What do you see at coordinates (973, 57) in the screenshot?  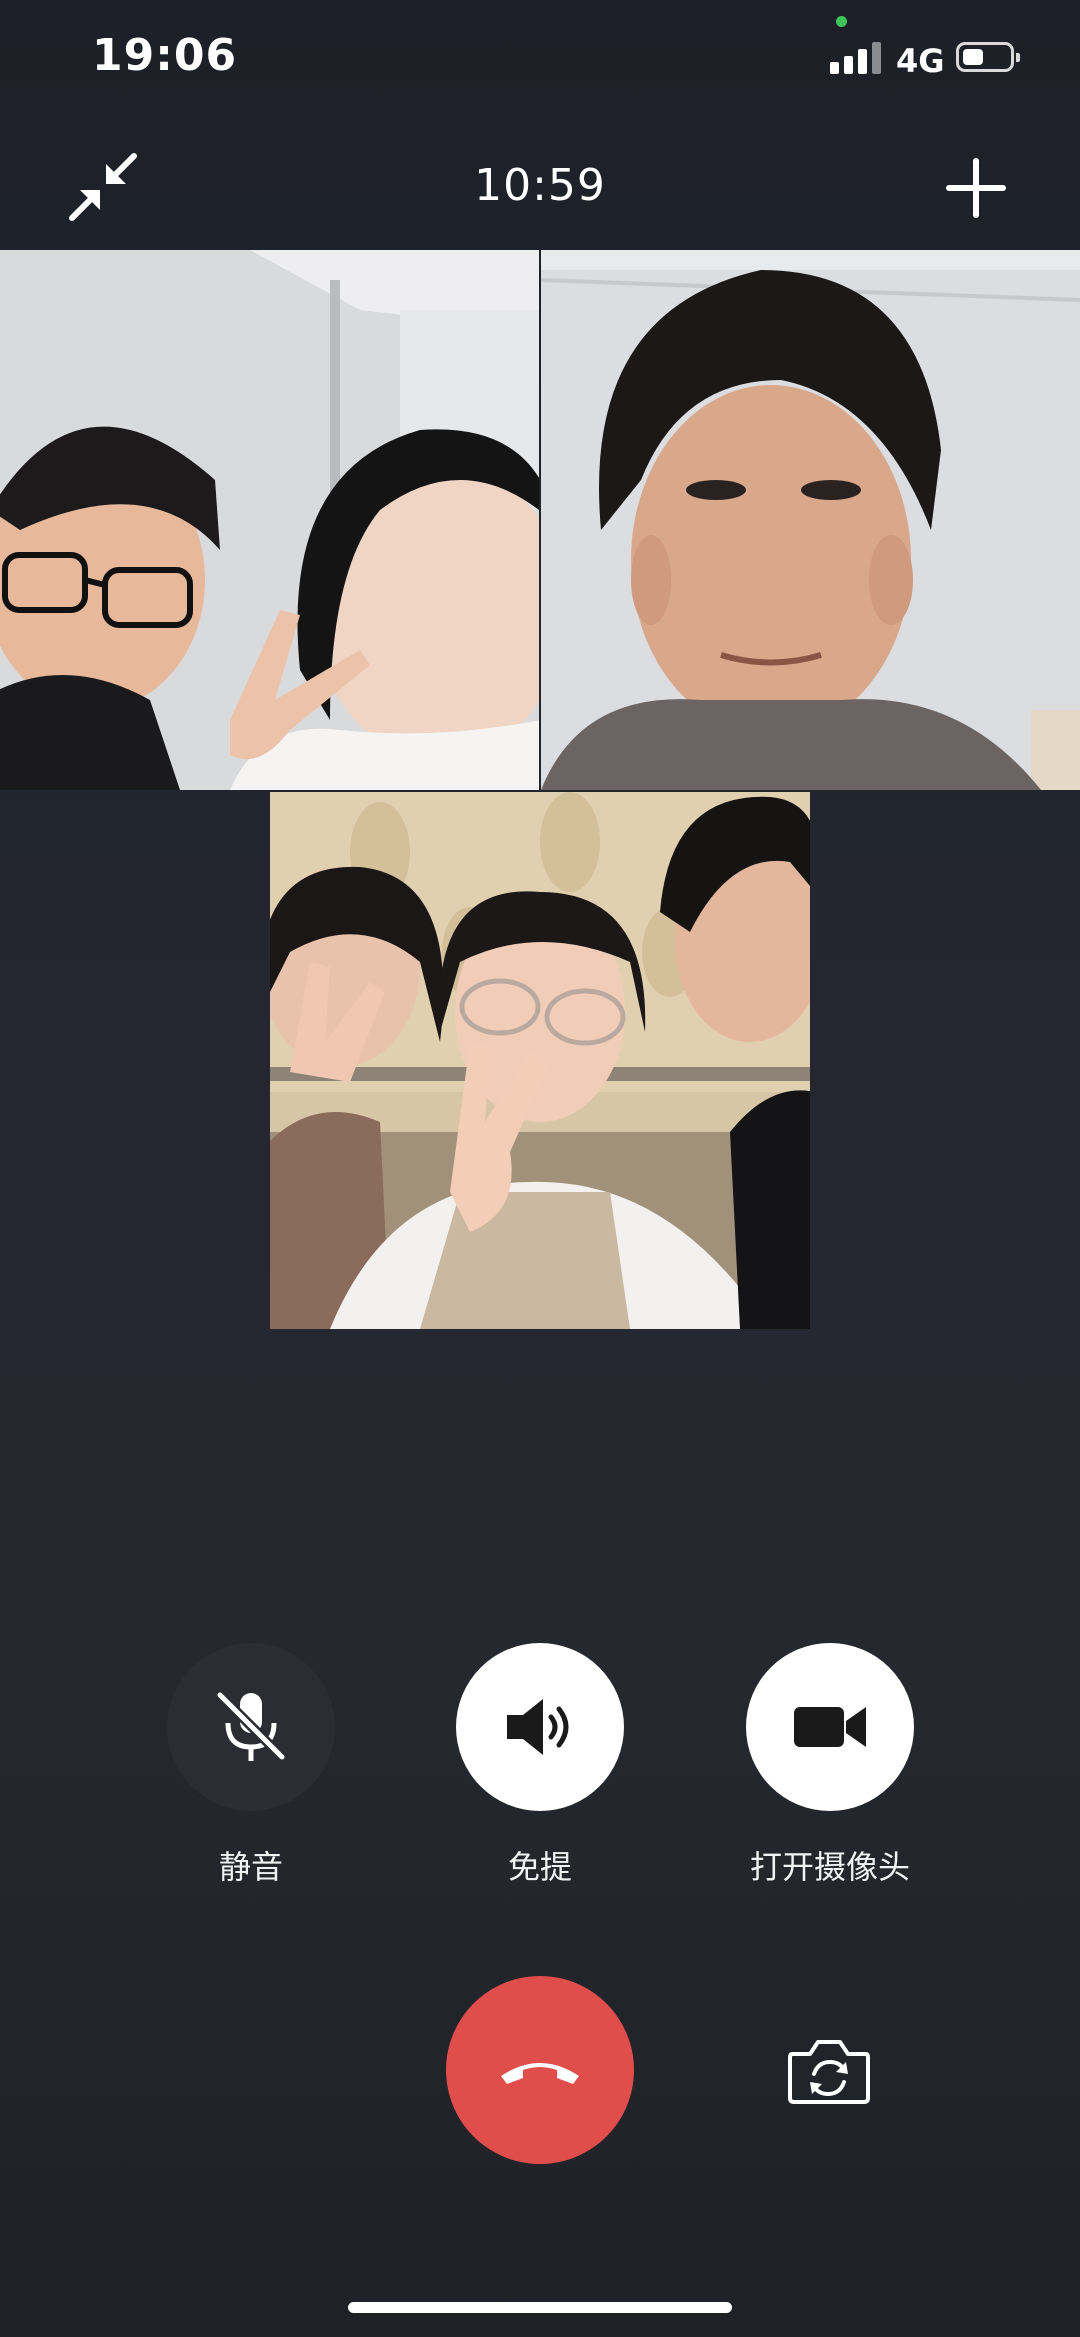 I see `battery-level` at bounding box center [973, 57].